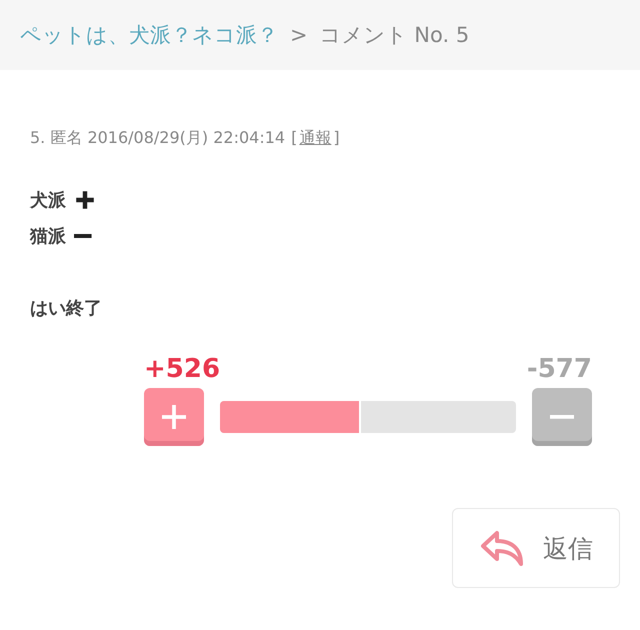 The width and height of the screenshot is (640, 630). I want to click on minus-button, so click(562, 417).